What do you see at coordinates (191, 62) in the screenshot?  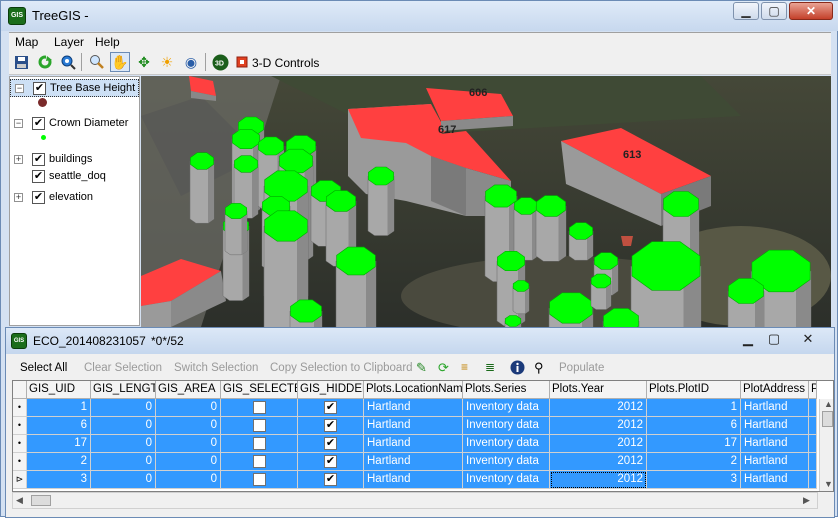 I see `eye-view-icon: ◉` at bounding box center [191, 62].